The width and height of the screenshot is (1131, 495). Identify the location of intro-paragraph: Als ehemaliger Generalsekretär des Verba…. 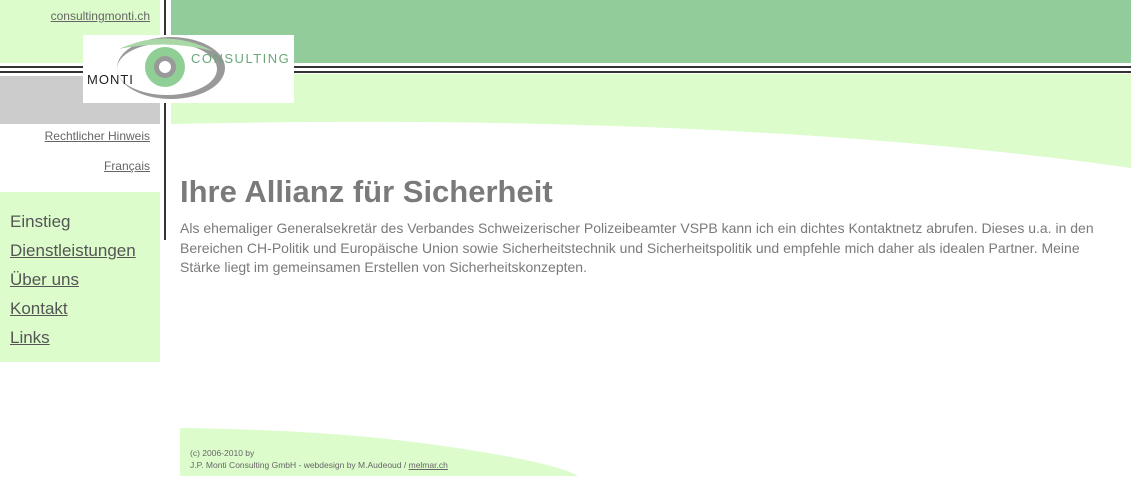
(637, 247).